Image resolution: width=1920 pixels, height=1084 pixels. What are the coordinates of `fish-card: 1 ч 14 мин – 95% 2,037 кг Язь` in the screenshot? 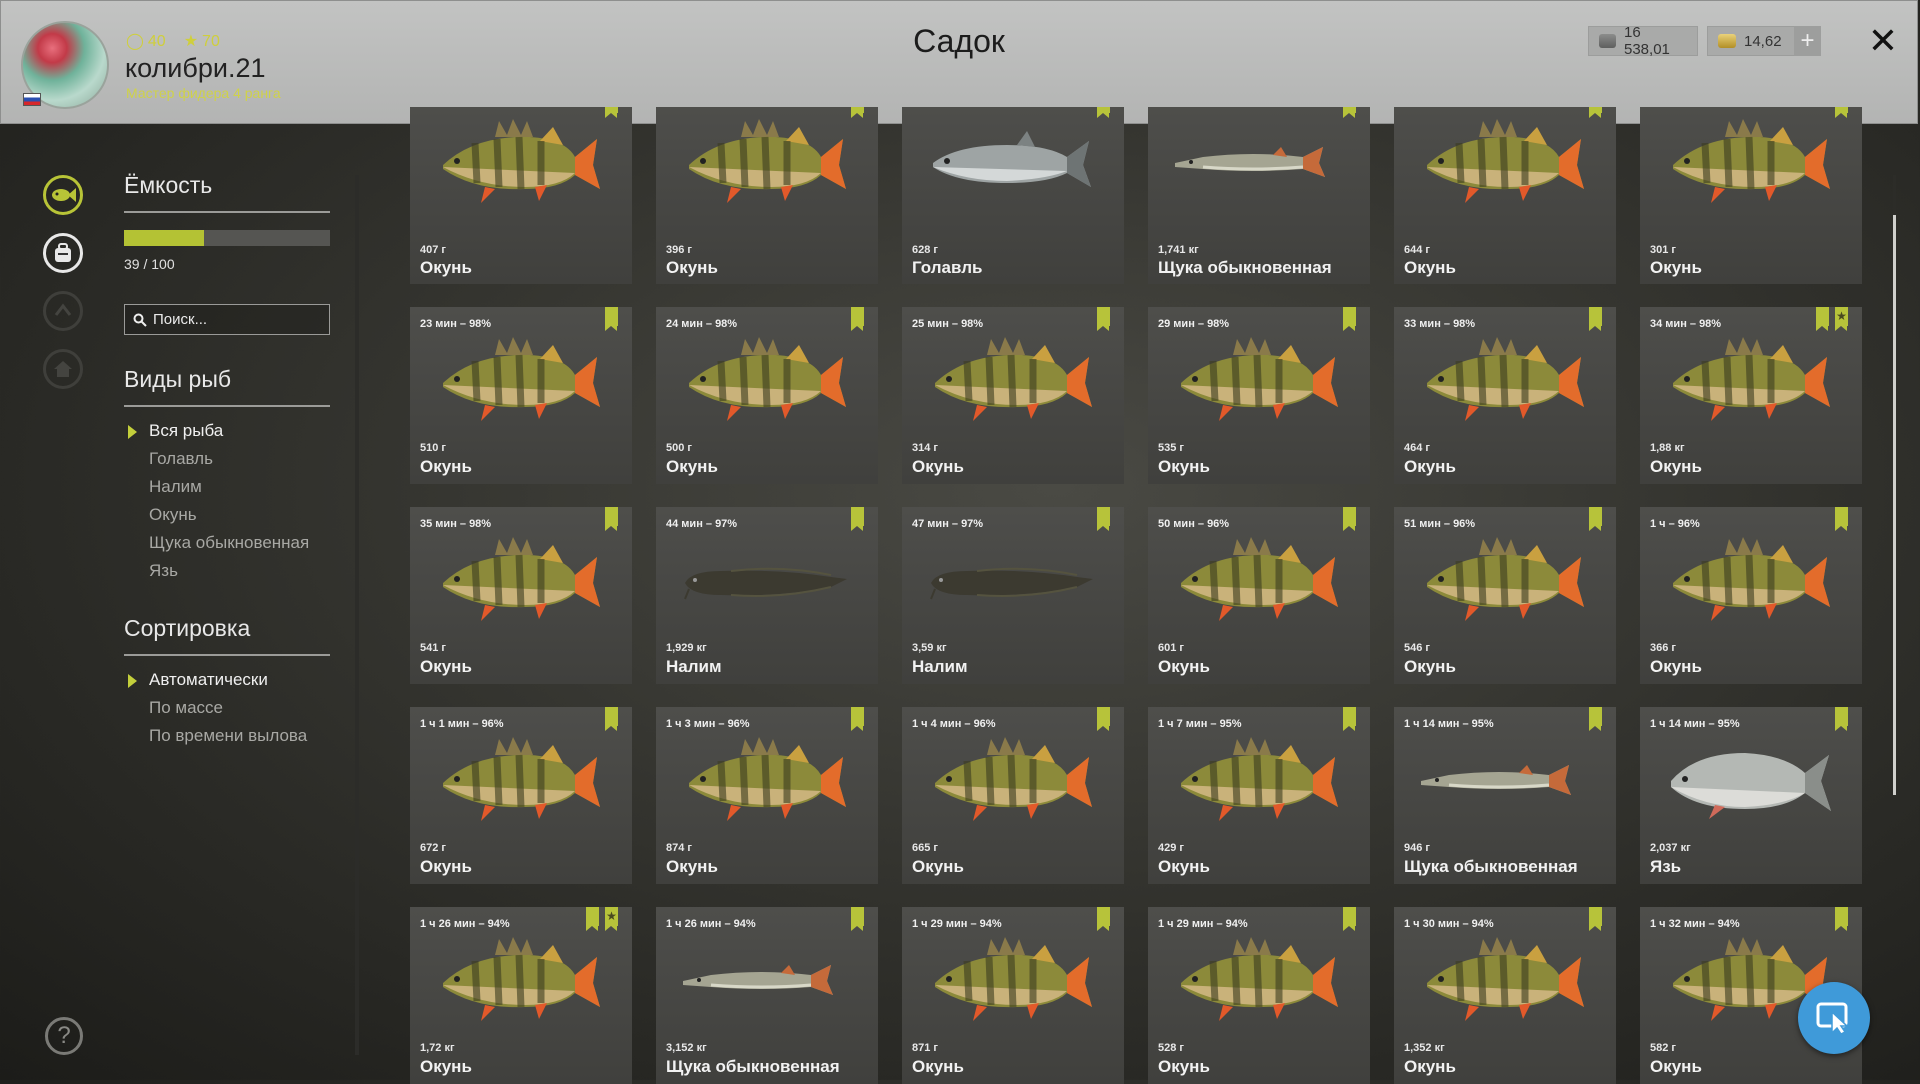 It's located at (1751, 795).